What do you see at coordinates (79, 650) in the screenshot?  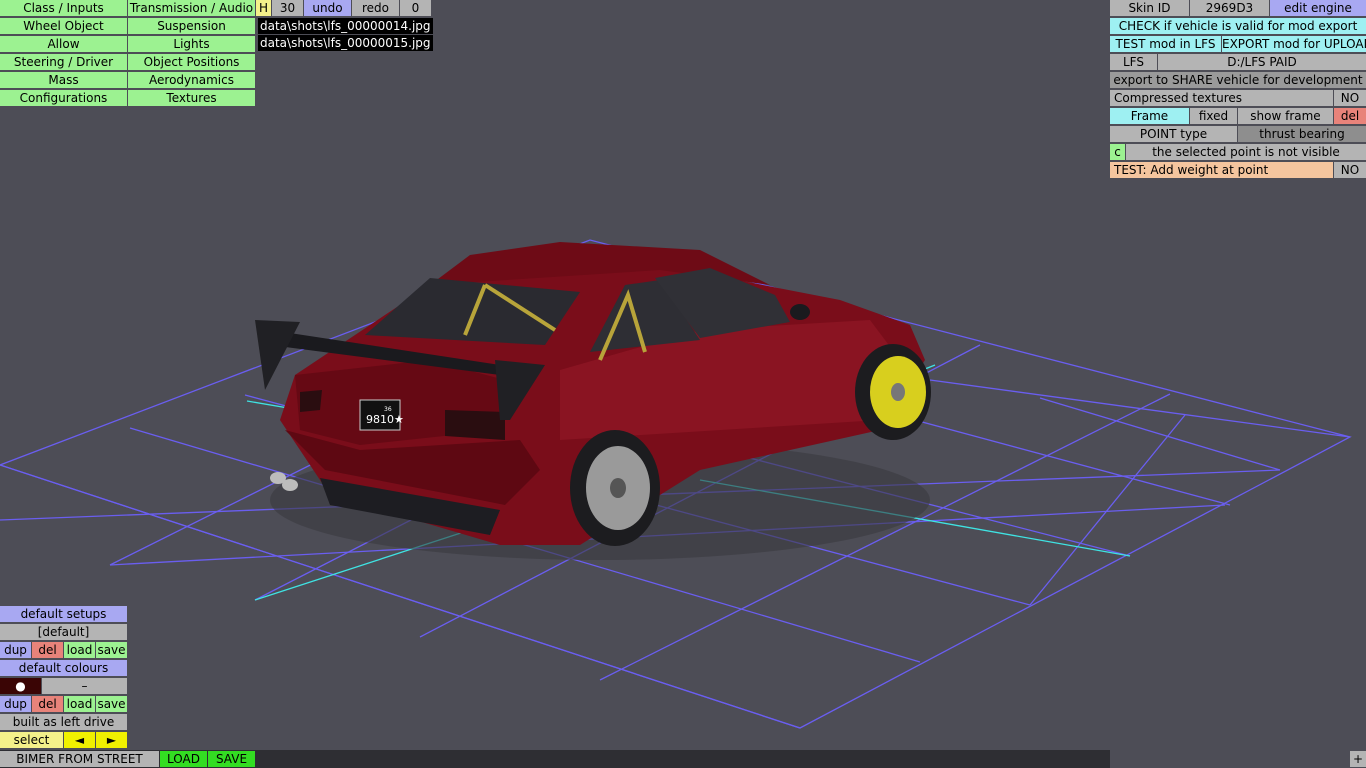 I see `setup-load-button: load` at bounding box center [79, 650].